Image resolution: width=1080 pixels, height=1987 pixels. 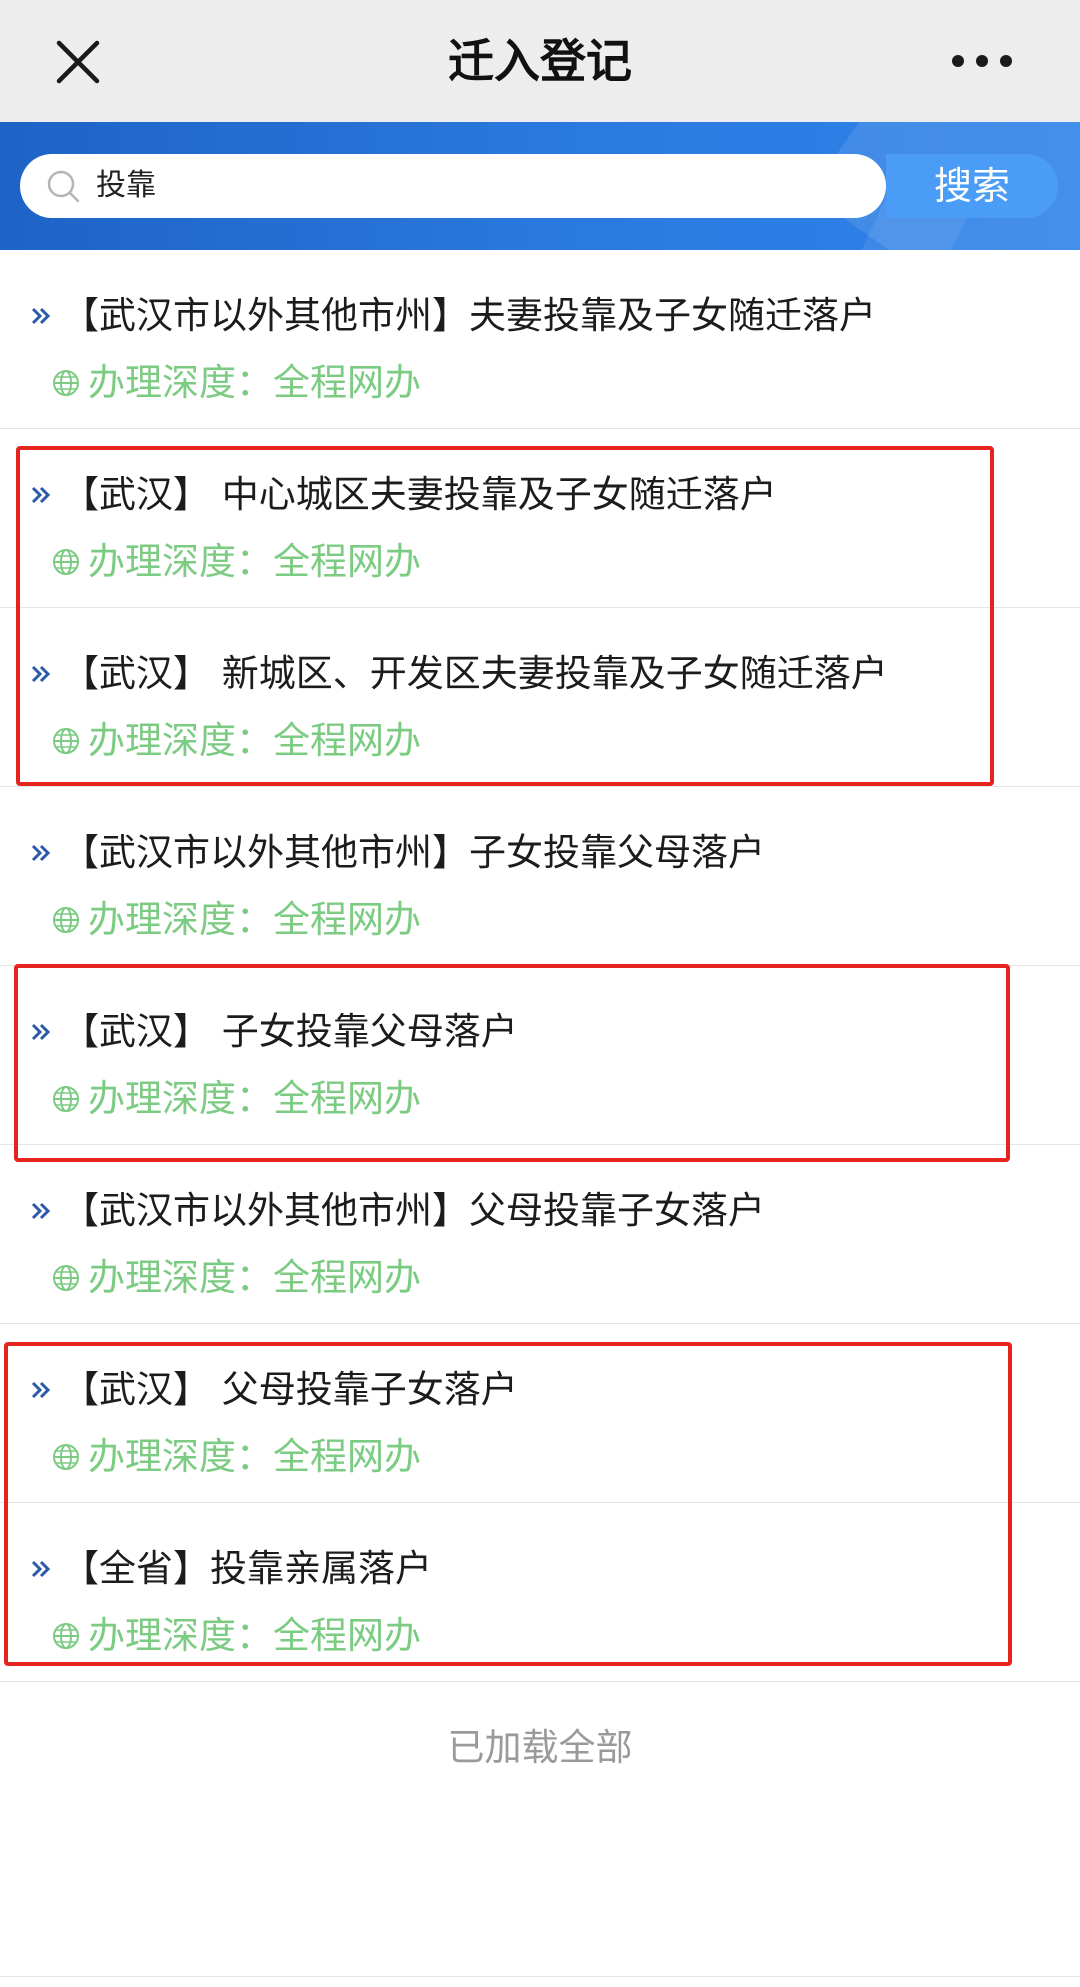 I want to click on navbar: 迁入登记, so click(x=540, y=61).